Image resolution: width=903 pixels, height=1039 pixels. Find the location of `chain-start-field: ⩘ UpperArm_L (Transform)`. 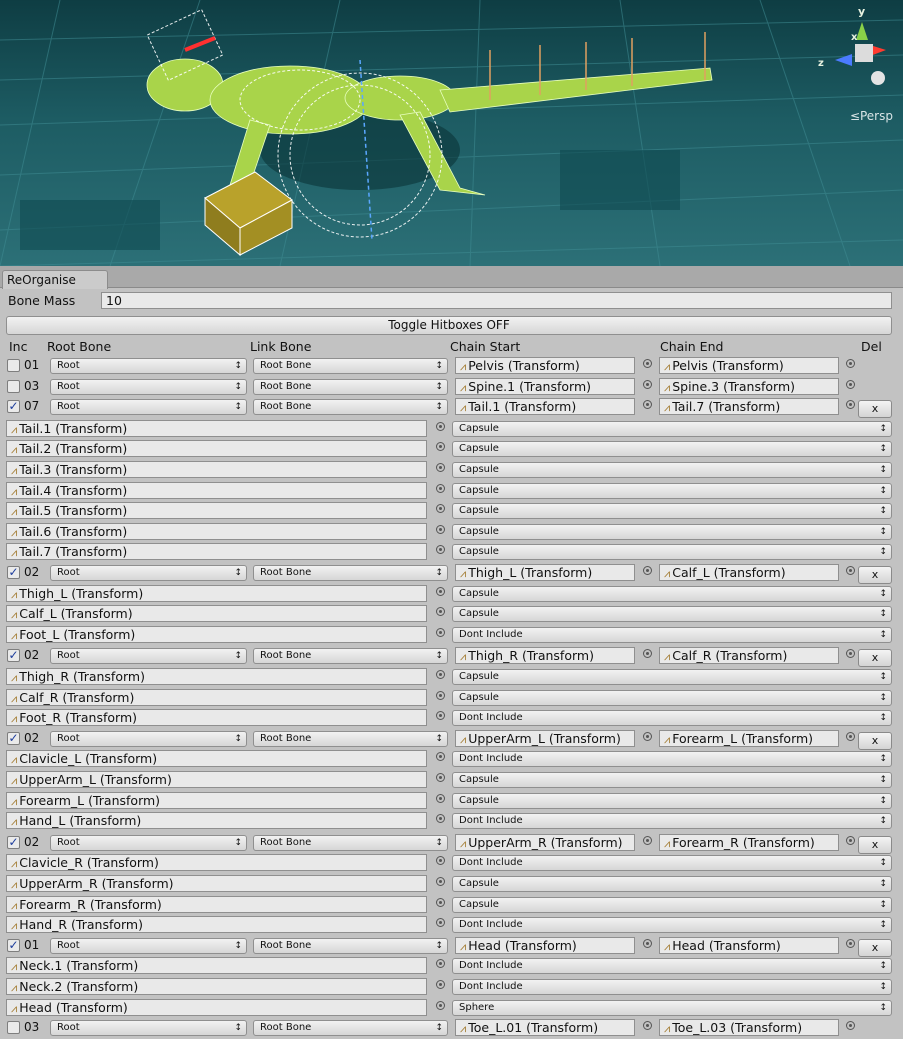

chain-start-field: ⩘ UpperArm_L (Transform) is located at coordinates (545, 738).